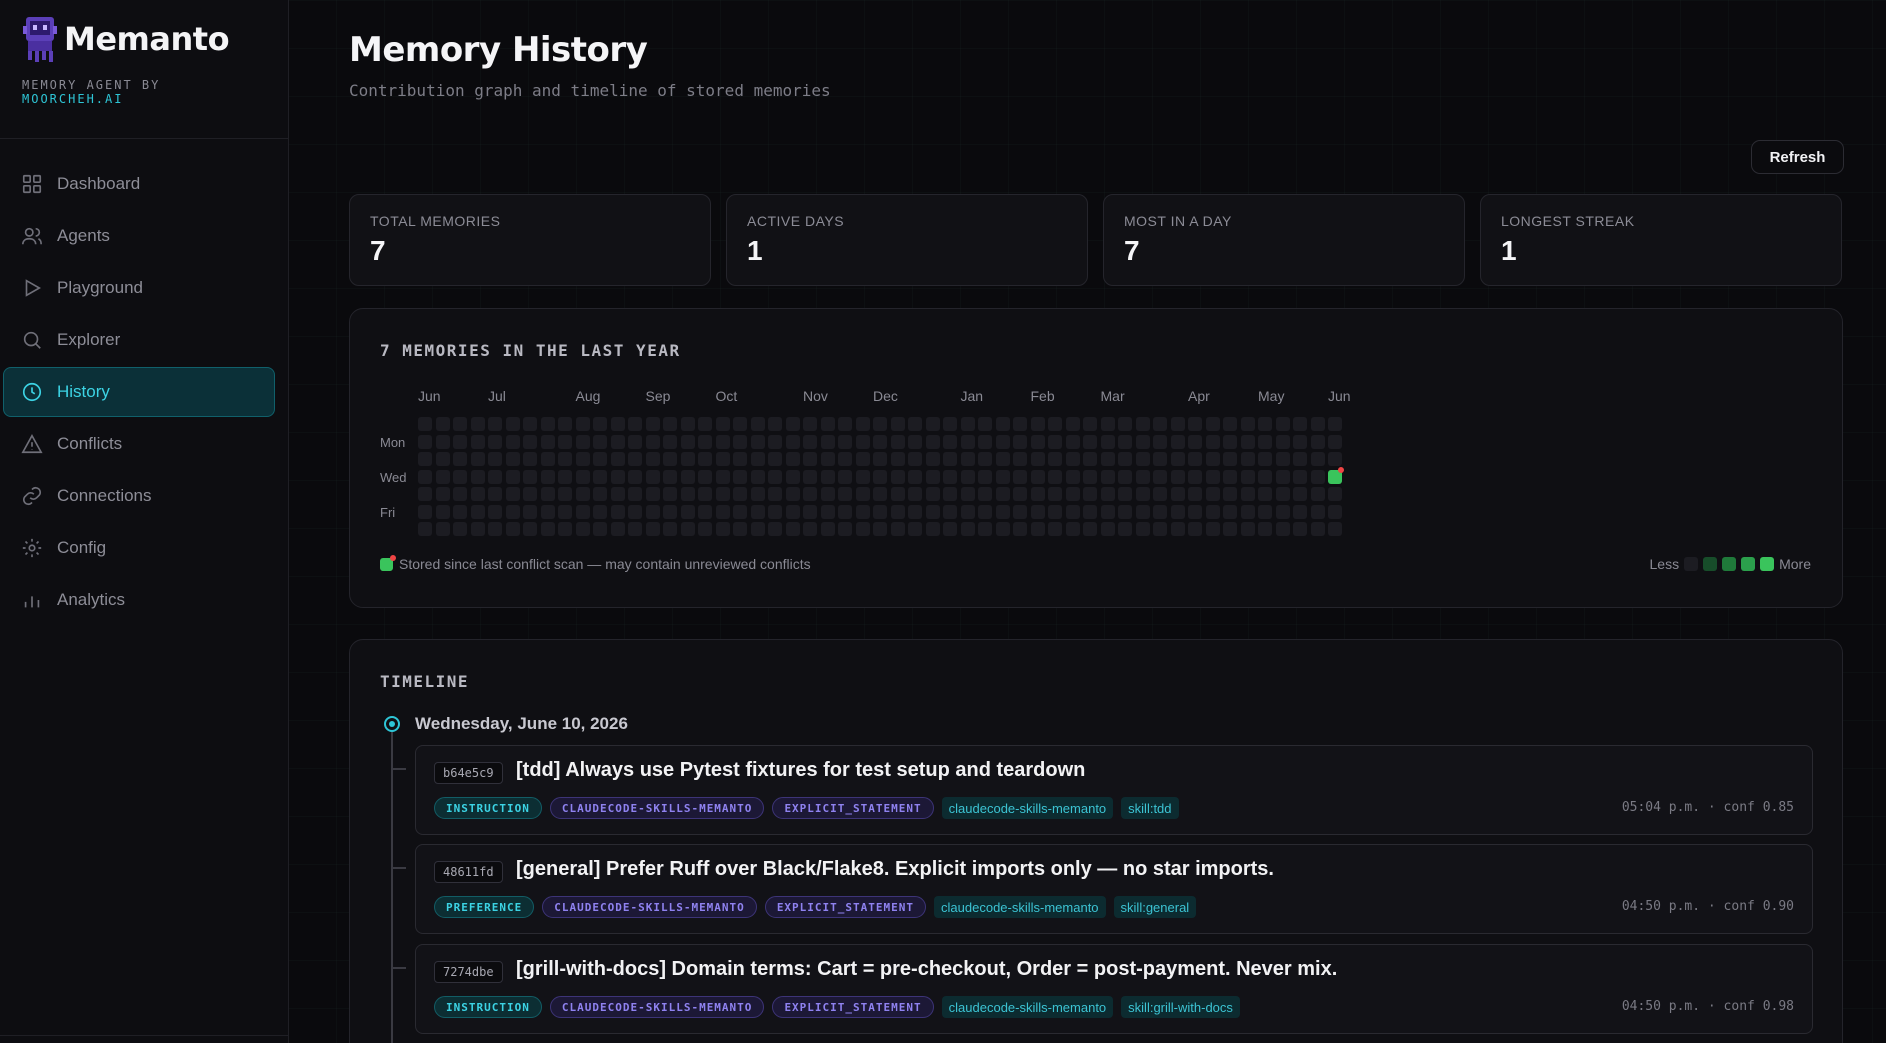  What do you see at coordinates (657, 808) in the screenshot?
I see `agent-tag: CLAUDECODE-SKILLS-MEMANTO` at bounding box center [657, 808].